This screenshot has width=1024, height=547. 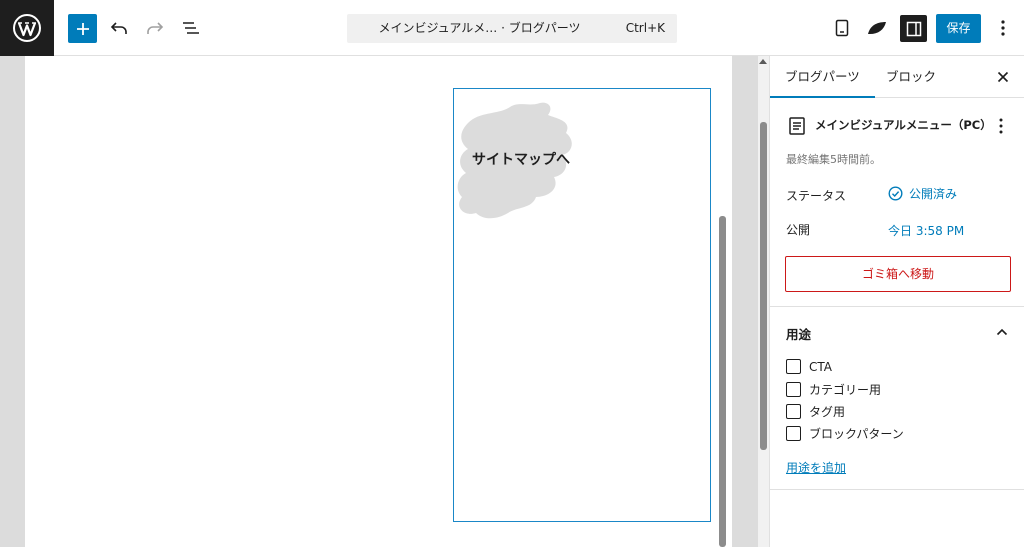 I want to click on sitemap-link-text: サイトマップへ, so click(x=521, y=159).